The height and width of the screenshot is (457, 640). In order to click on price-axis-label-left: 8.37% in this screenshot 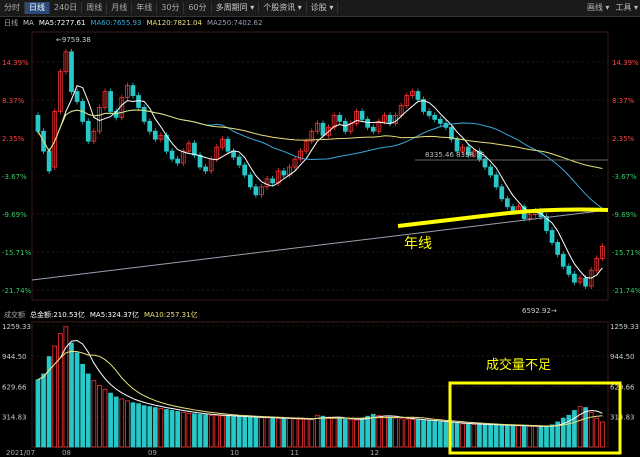, I will do `click(13, 101)`.